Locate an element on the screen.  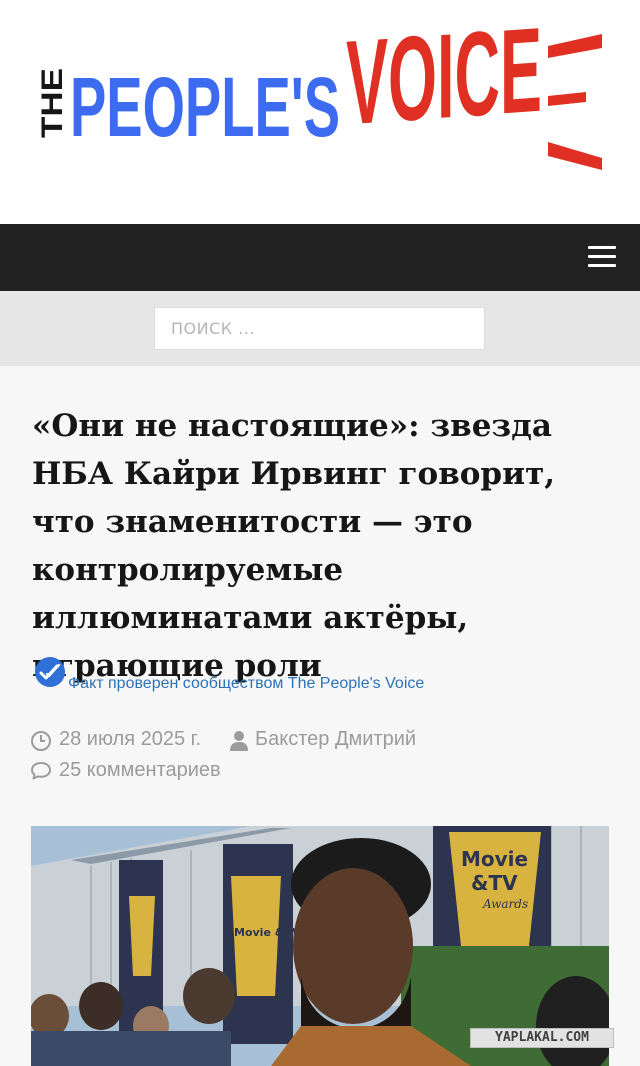
banner-movie-text: Movie is located at coordinates (494, 859).